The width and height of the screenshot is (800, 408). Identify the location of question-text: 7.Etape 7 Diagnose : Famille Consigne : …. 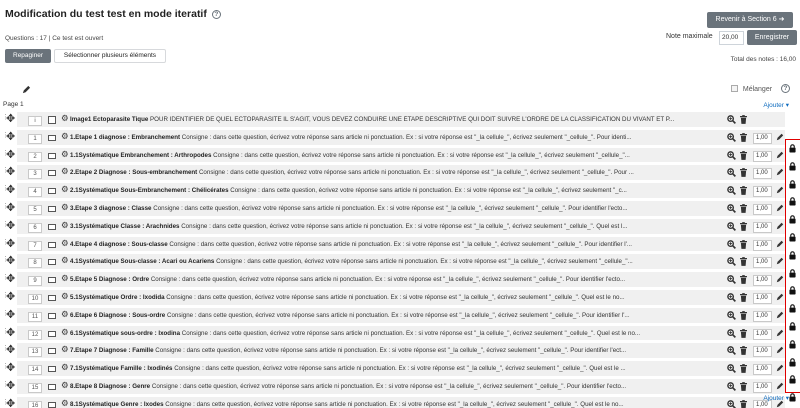
(390, 350).